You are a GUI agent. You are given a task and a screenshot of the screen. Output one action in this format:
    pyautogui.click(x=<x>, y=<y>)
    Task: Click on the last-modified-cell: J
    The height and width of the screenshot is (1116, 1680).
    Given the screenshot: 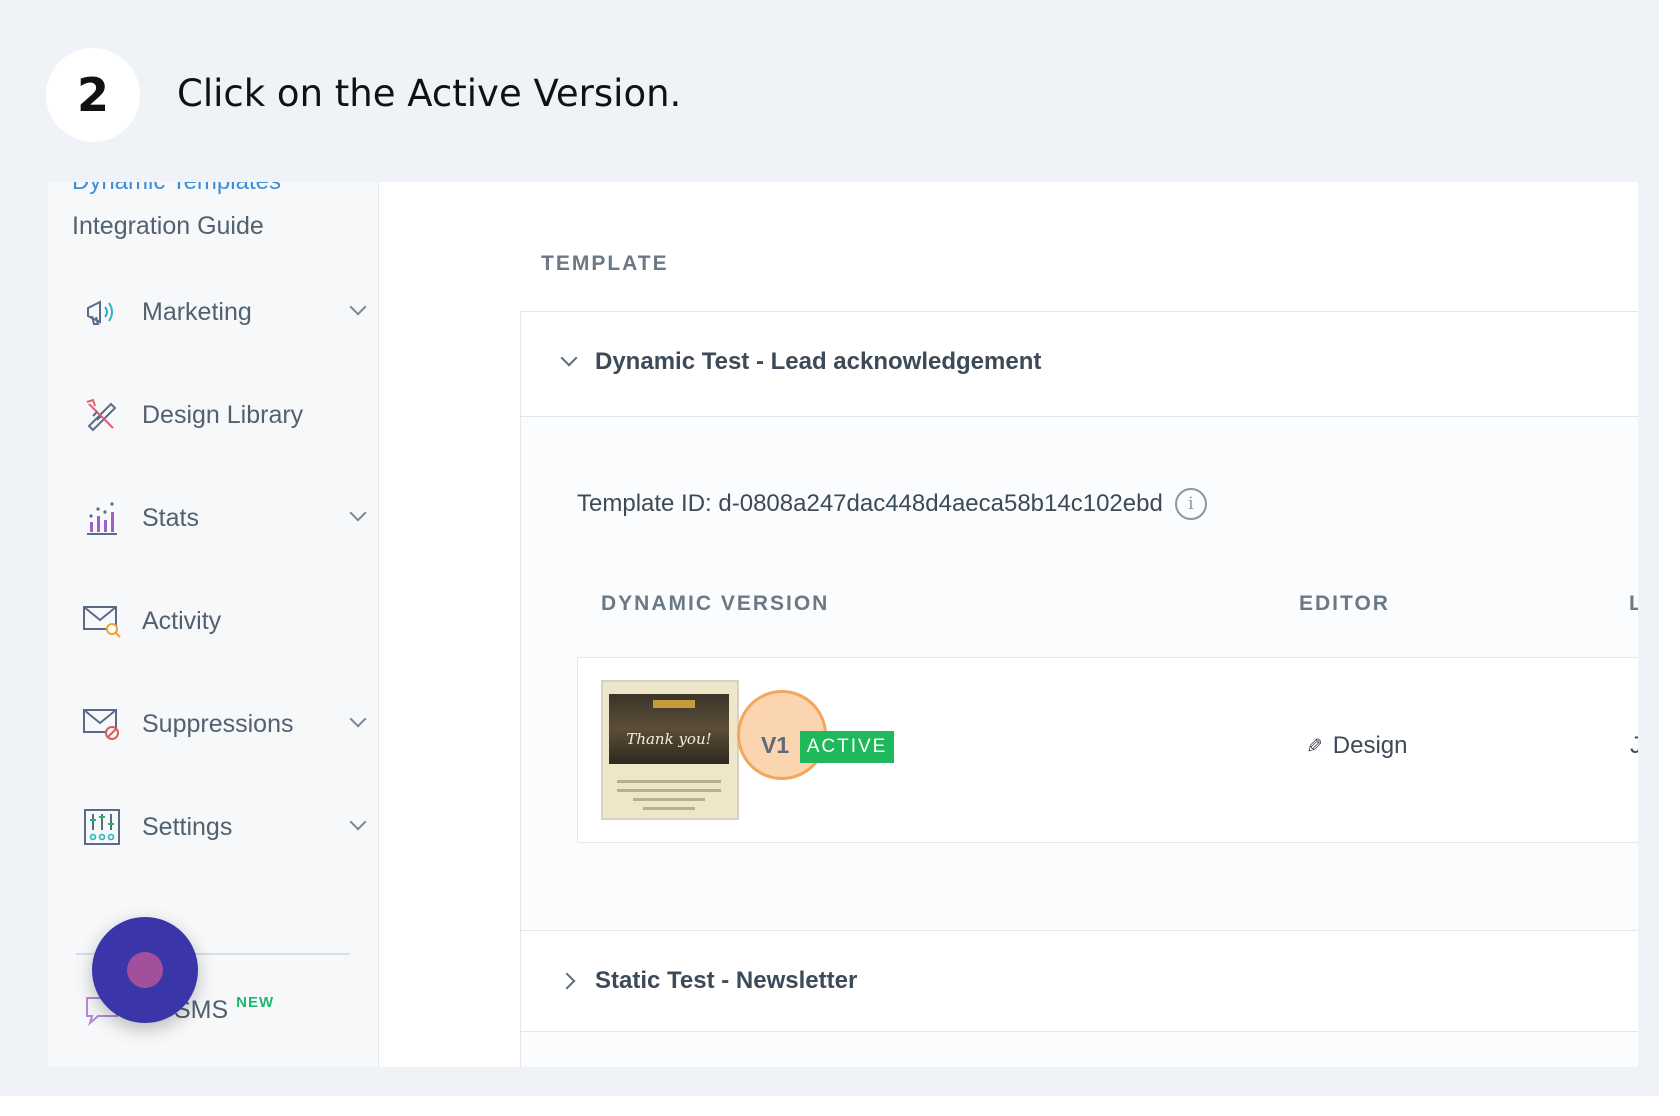 What is the action you would take?
    pyautogui.click(x=1634, y=745)
    